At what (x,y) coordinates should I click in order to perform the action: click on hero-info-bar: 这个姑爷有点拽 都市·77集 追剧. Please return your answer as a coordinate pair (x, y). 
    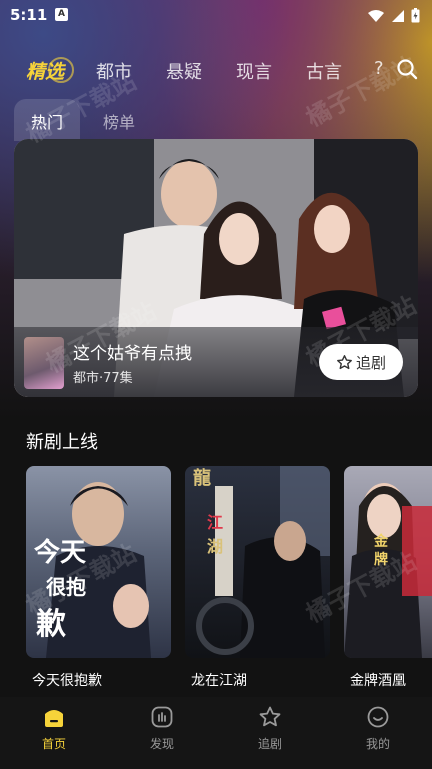
    Looking at the image, I should click on (216, 362).